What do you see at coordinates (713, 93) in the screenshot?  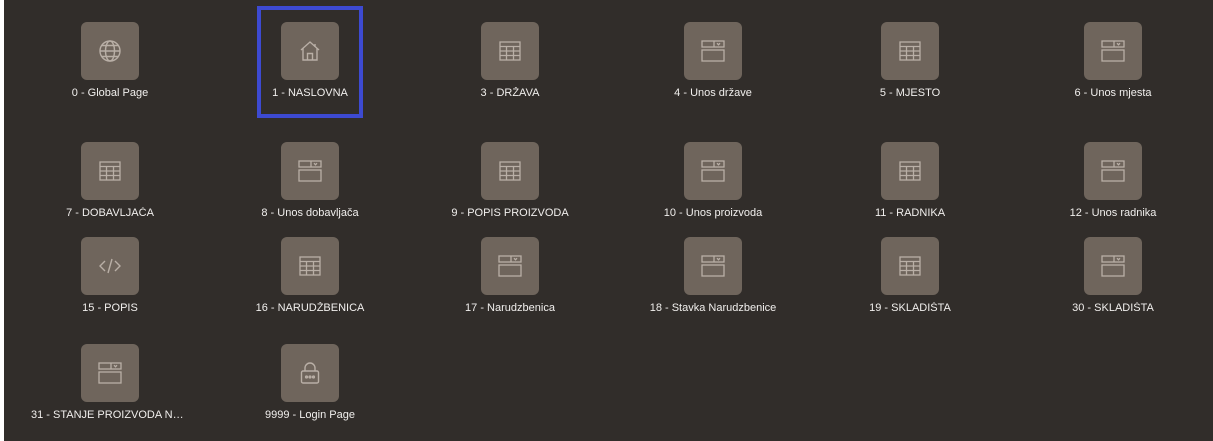 I see `page-tile-label: 4 - Unos države` at bounding box center [713, 93].